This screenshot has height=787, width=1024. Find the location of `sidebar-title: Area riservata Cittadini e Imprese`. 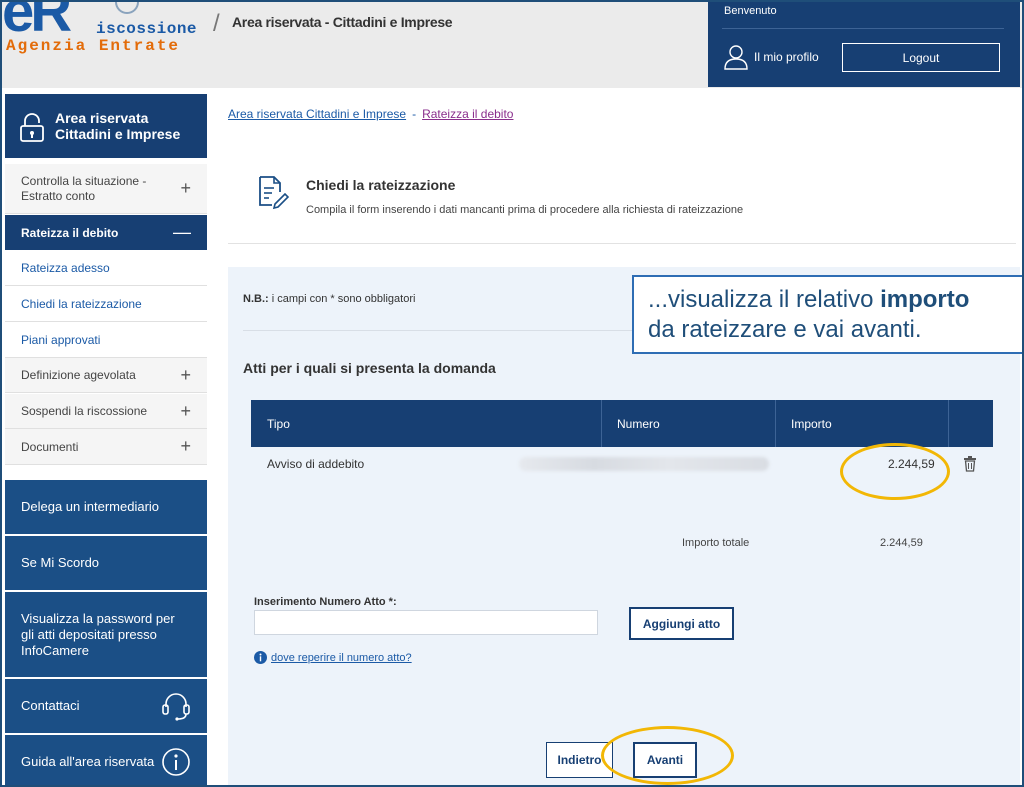

sidebar-title: Area riservata Cittadini e Imprese is located at coordinates (117, 126).